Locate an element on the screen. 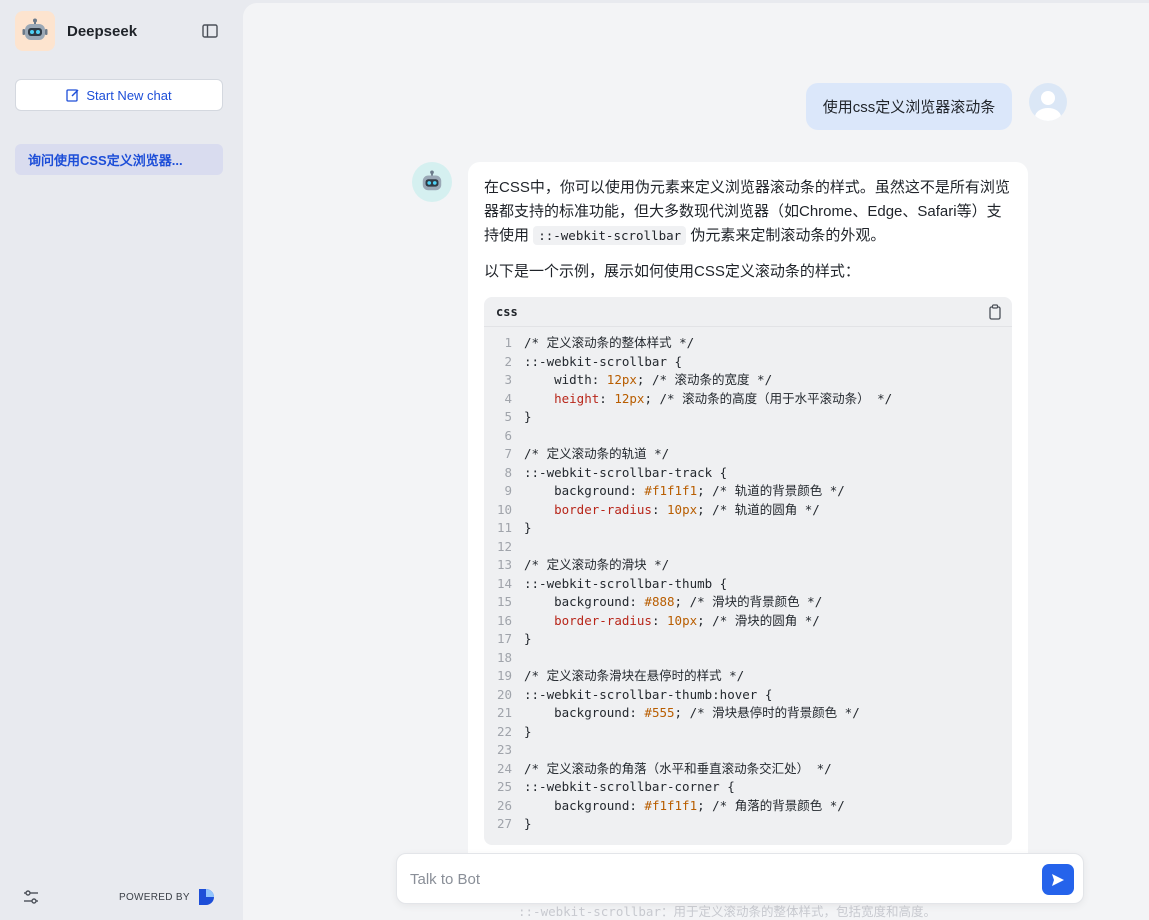 This screenshot has height=920, width=1149. user-message-text: 使用css定义浏览器滚动条 is located at coordinates (909, 107).